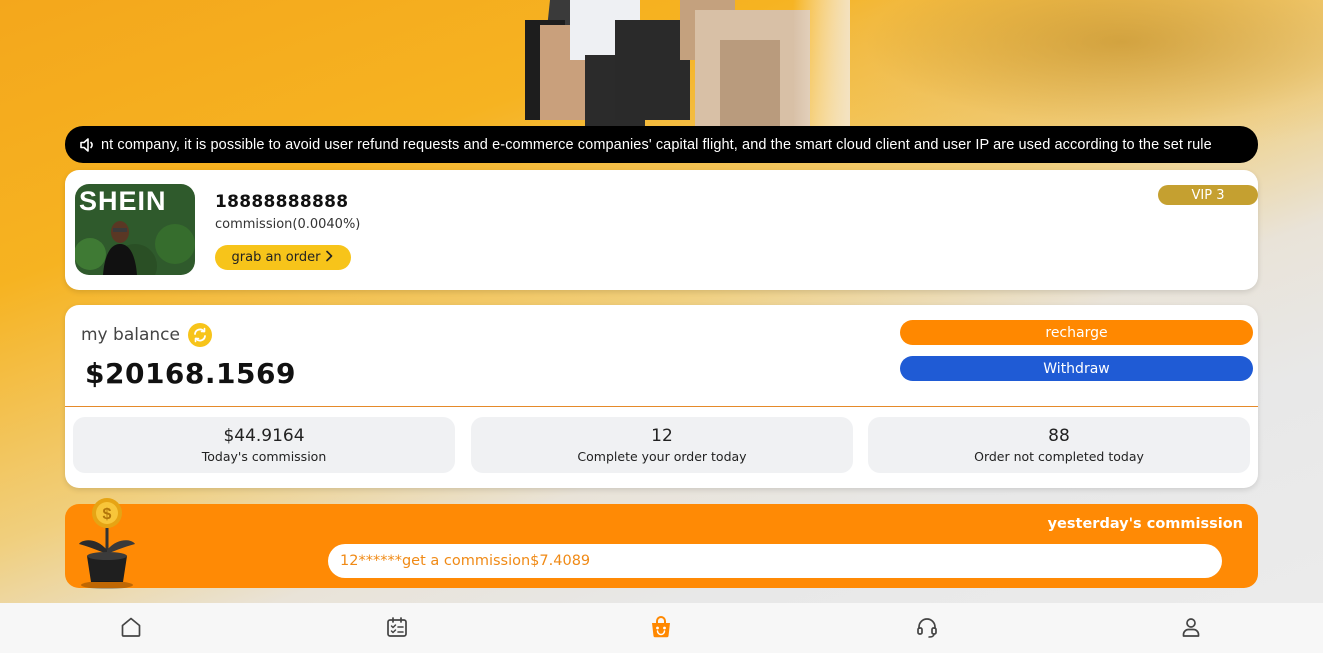  I want to click on stat-value: 88, so click(1059, 436).